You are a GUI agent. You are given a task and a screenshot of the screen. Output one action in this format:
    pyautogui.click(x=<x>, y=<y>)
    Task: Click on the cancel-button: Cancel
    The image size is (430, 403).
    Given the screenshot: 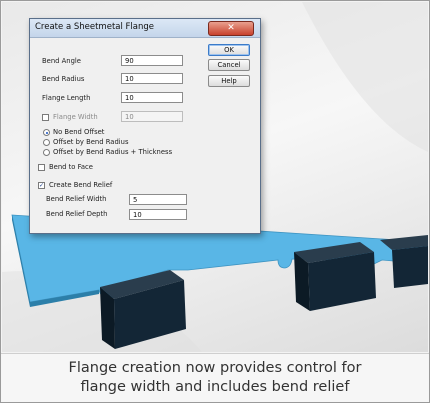 What is the action you would take?
    pyautogui.click(x=229, y=65)
    